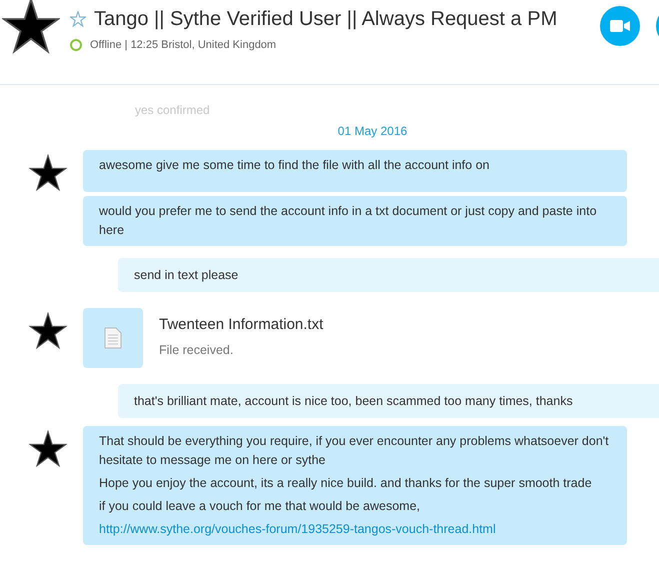 This screenshot has height=583, width=659. I want to click on file-name: Twenteen Information.txt, so click(241, 325).